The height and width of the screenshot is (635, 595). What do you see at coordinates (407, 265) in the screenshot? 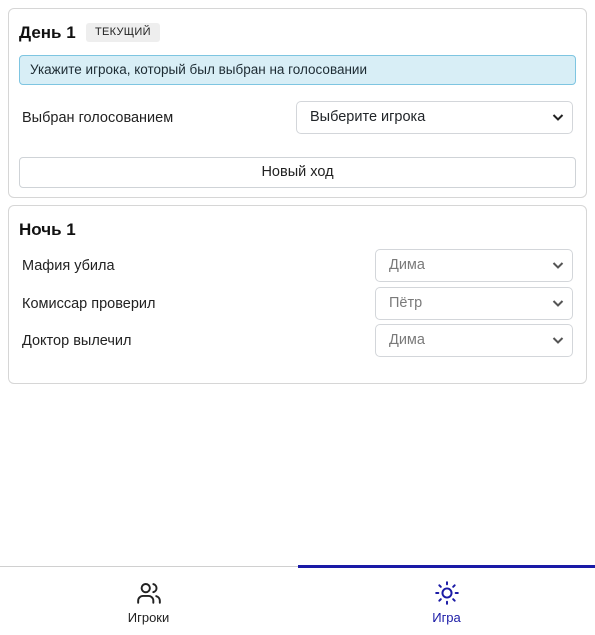
I see `mafia-killed-value: Дима` at bounding box center [407, 265].